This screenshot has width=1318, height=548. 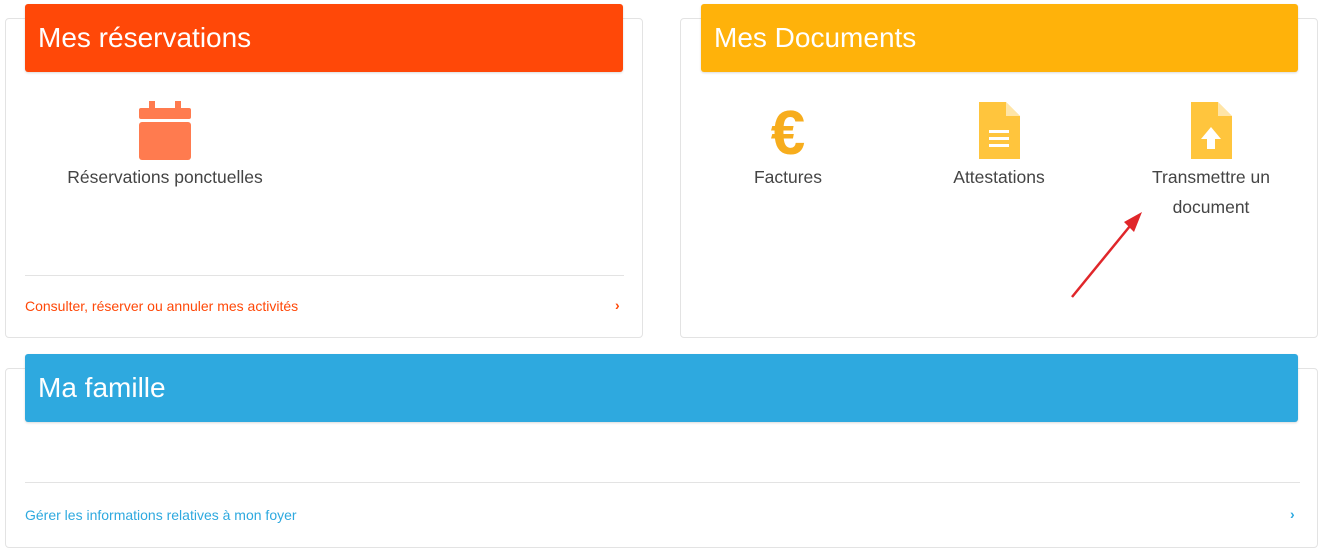 What do you see at coordinates (324, 38) in the screenshot?
I see `reservations-header: Mes réservations` at bounding box center [324, 38].